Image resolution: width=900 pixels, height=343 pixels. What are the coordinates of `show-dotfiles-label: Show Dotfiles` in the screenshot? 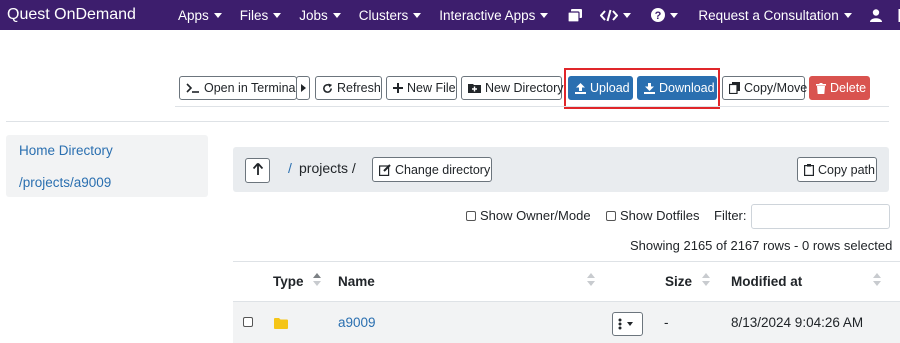 It's located at (660, 215).